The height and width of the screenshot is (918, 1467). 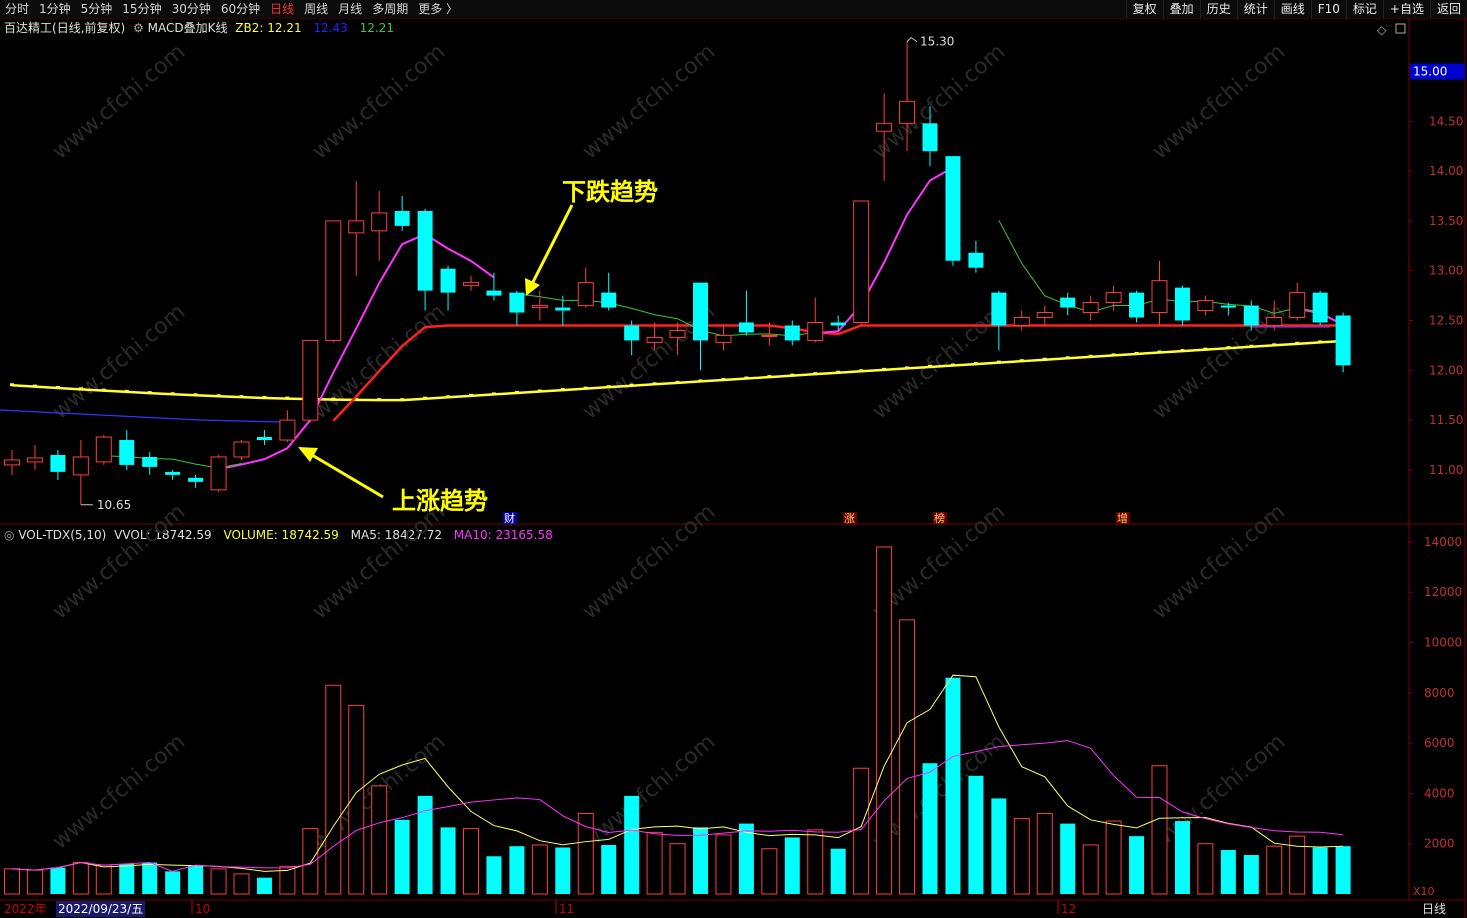 I want to click on event-marker-label: 涨, so click(x=849, y=518).